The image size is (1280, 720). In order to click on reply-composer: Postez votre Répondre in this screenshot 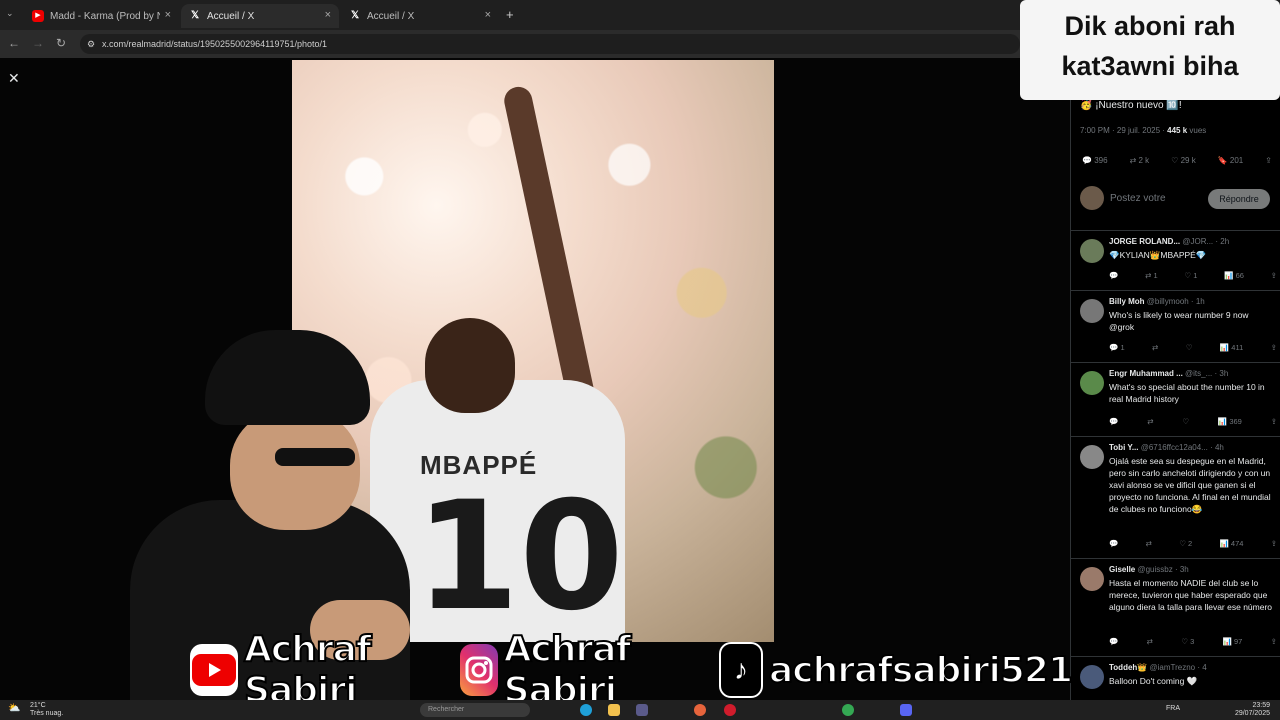, I will do `click(1175, 199)`.